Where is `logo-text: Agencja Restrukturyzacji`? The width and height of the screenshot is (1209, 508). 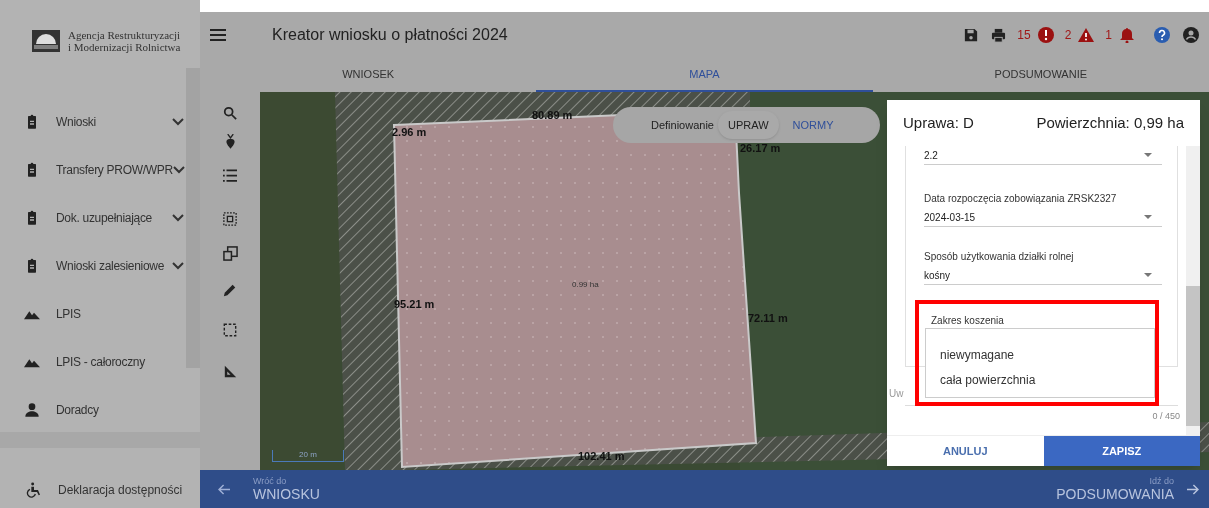
logo-text: Agencja Restrukturyzacji is located at coordinates (124, 35).